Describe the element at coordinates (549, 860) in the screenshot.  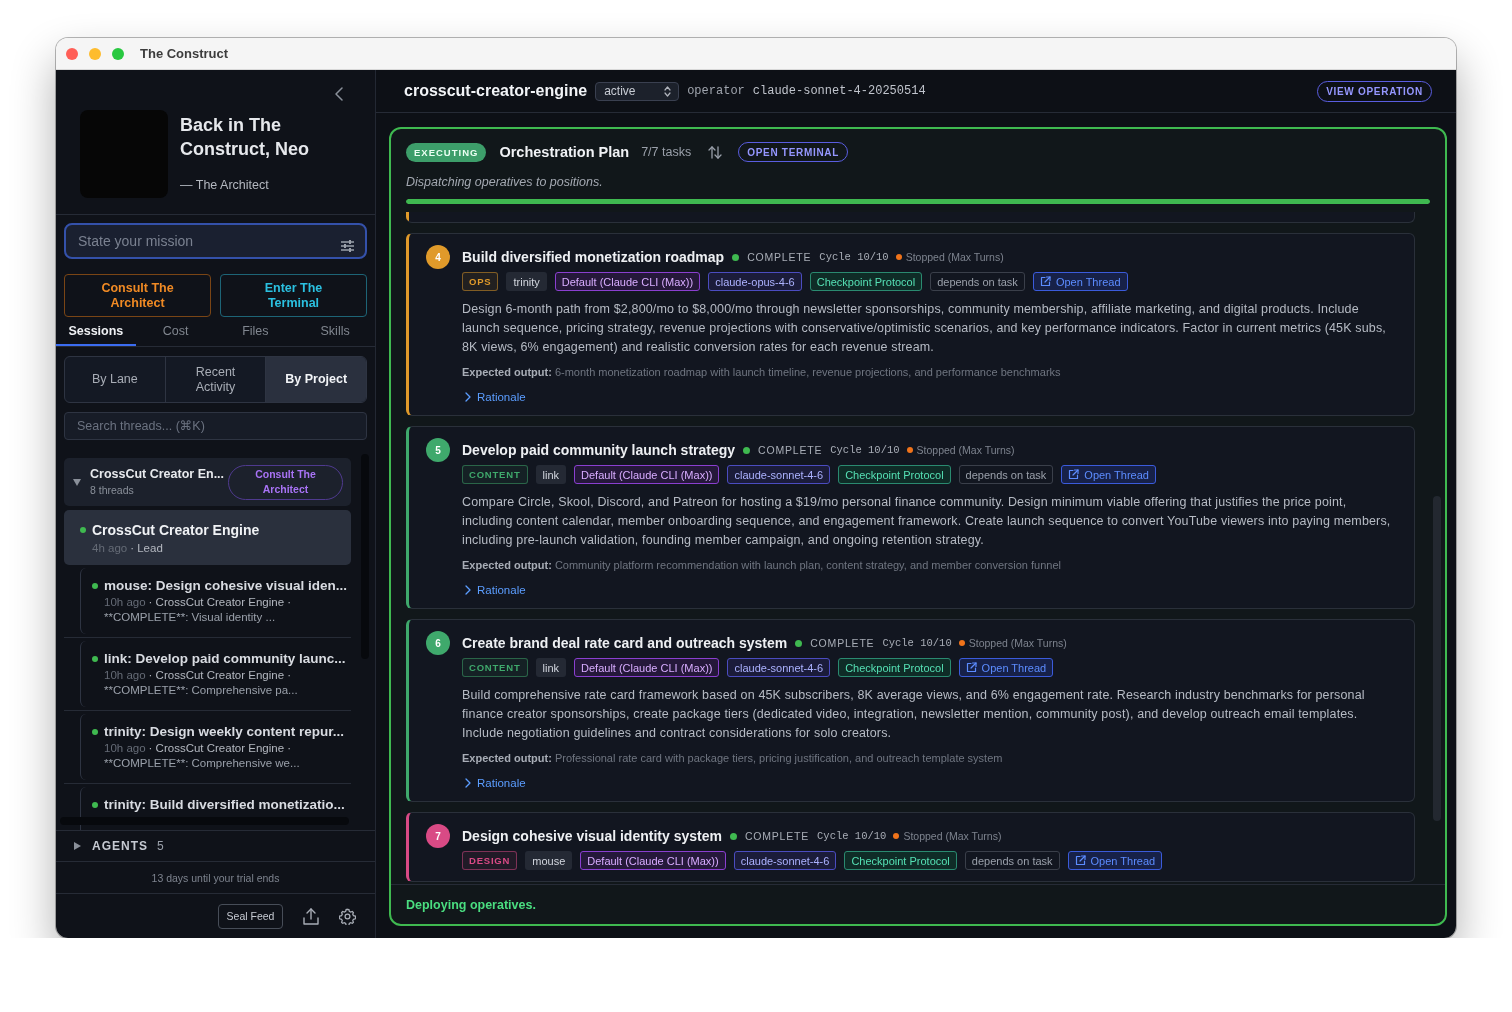
I see `agent-tag: mouse` at that location.